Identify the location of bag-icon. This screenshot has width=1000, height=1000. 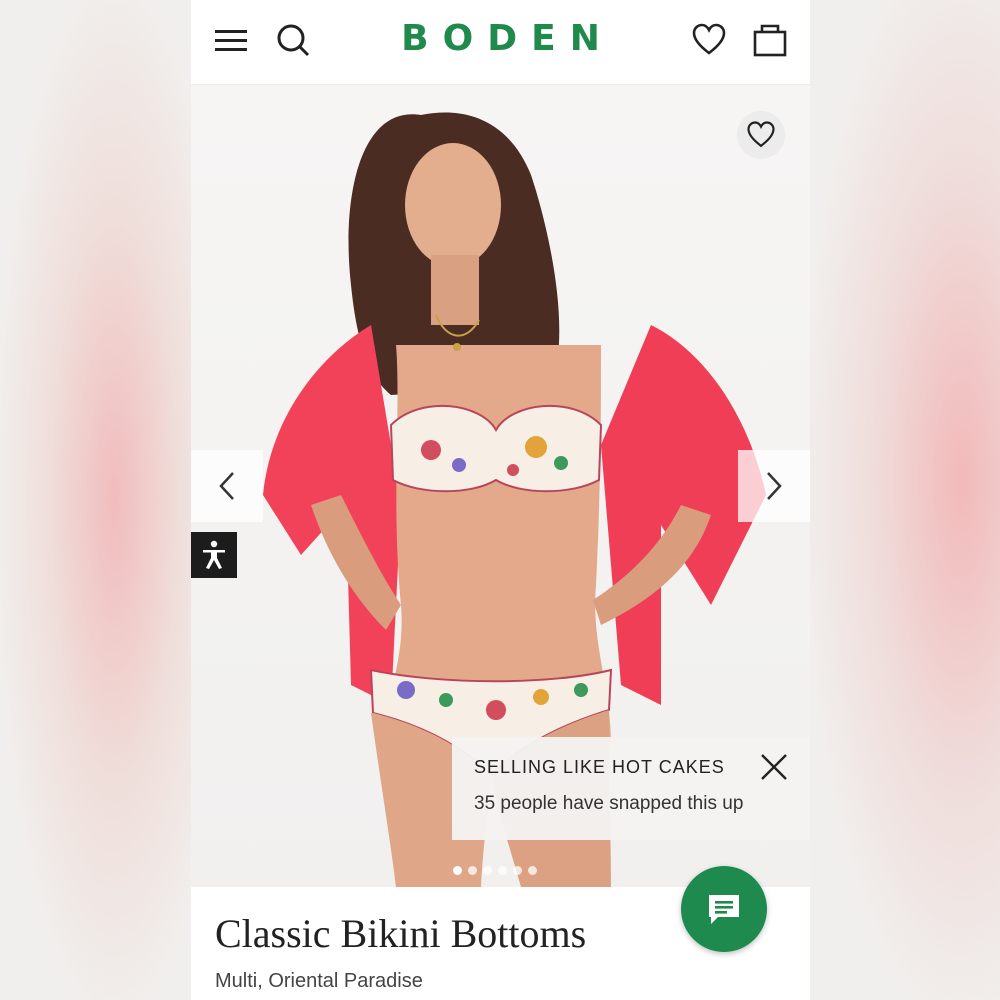
(770, 40).